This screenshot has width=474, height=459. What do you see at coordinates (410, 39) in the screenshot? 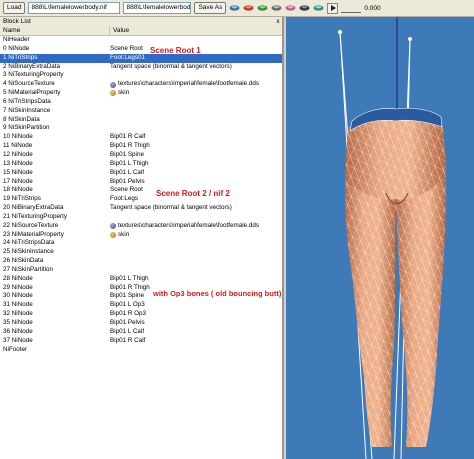
I see `bone-joint` at bounding box center [410, 39].